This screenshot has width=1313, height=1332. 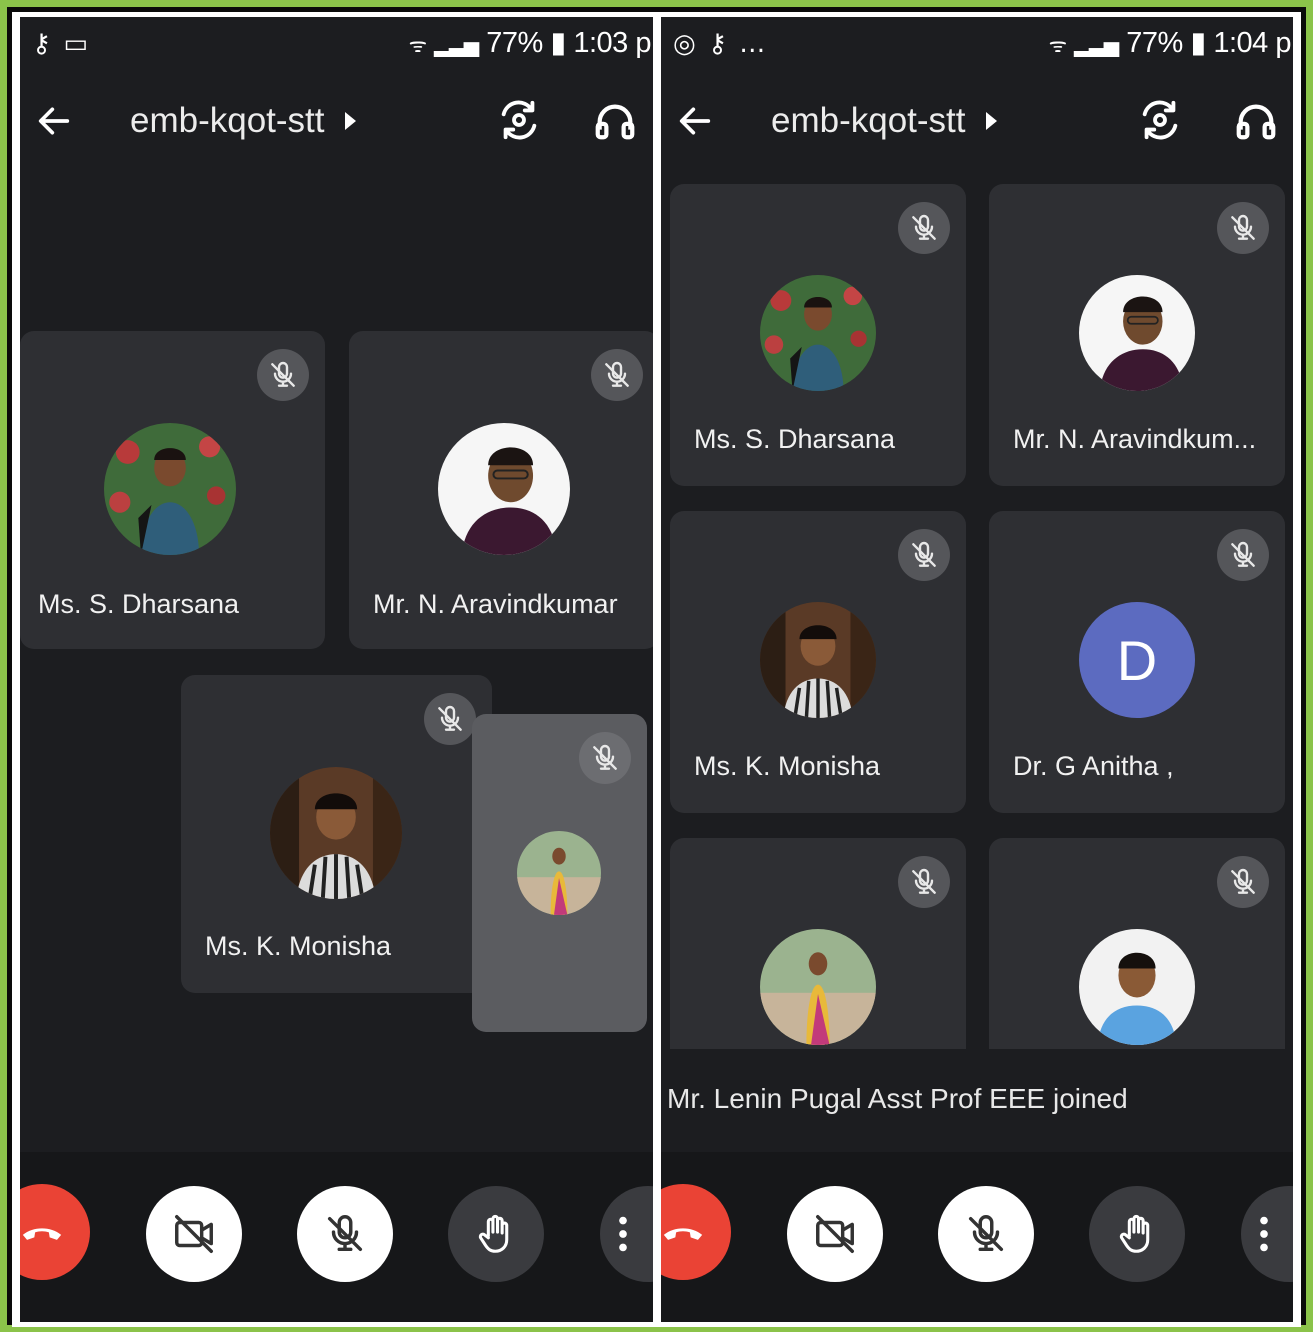 I want to click on status-right: ᯤ ▂▃▅ 77% ▮ 1:04 p, so click(x=1170, y=42).